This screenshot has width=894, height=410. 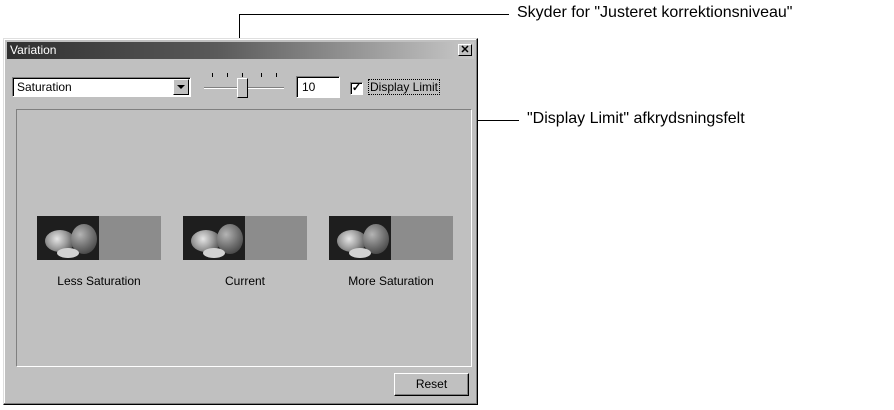 I want to click on variant-less: Less Saturation, so click(x=99, y=252).